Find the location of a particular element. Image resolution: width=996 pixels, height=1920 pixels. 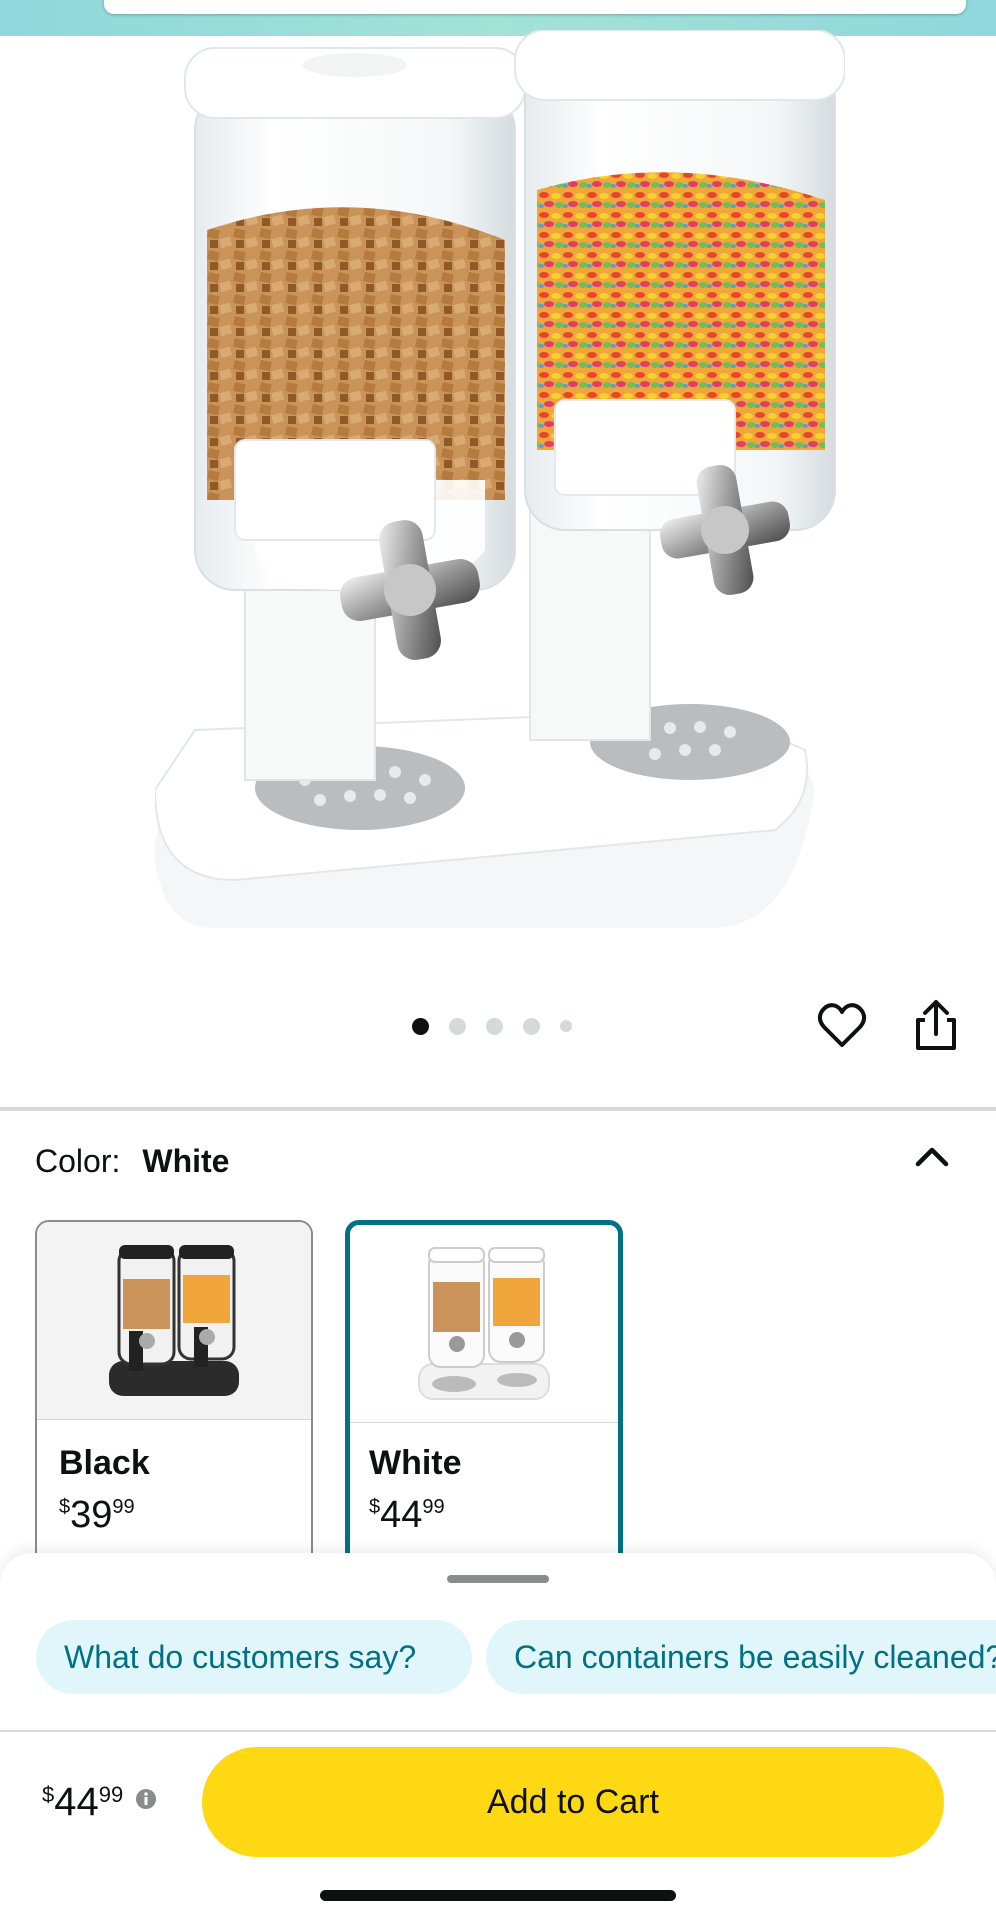

question-chip: Can containers be easily cleaned? is located at coordinates (741, 1657).